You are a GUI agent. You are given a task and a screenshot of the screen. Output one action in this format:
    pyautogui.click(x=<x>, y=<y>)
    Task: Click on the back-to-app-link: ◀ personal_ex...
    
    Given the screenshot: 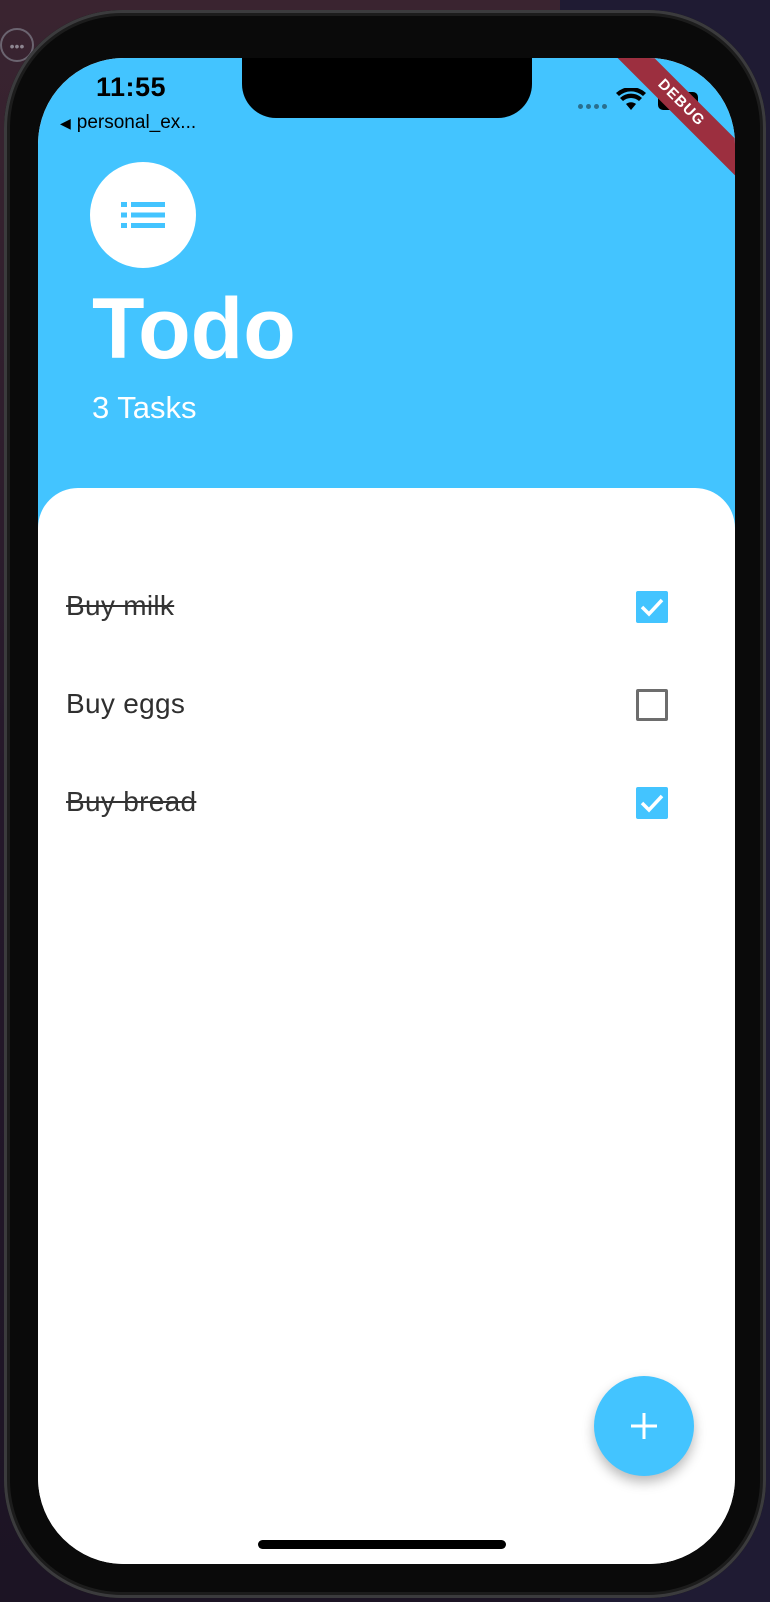 What is the action you would take?
    pyautogui.click(x=128, y=123)
    